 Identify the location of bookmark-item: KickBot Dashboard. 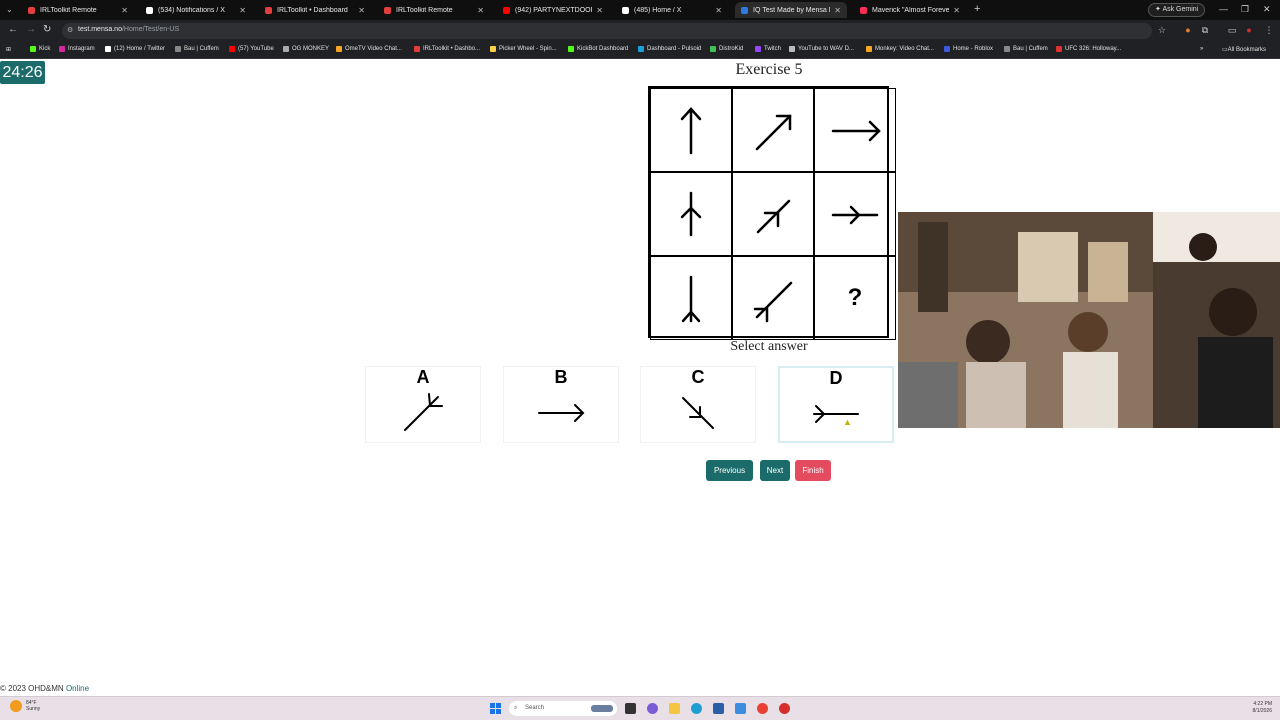
(598, 49).